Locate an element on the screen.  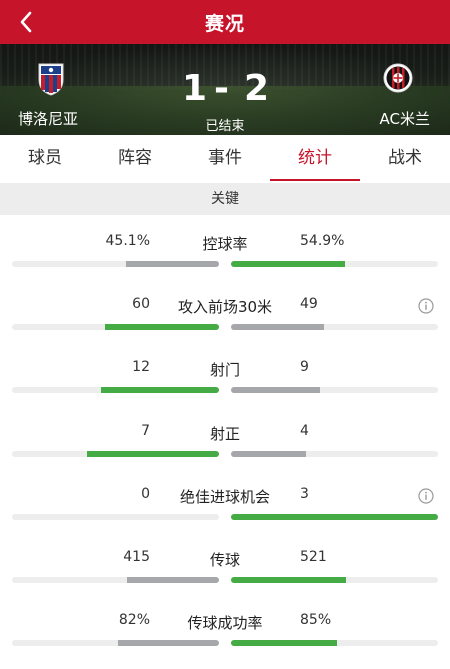
stat-label: 控球率 is located at coordinates (225, 244).